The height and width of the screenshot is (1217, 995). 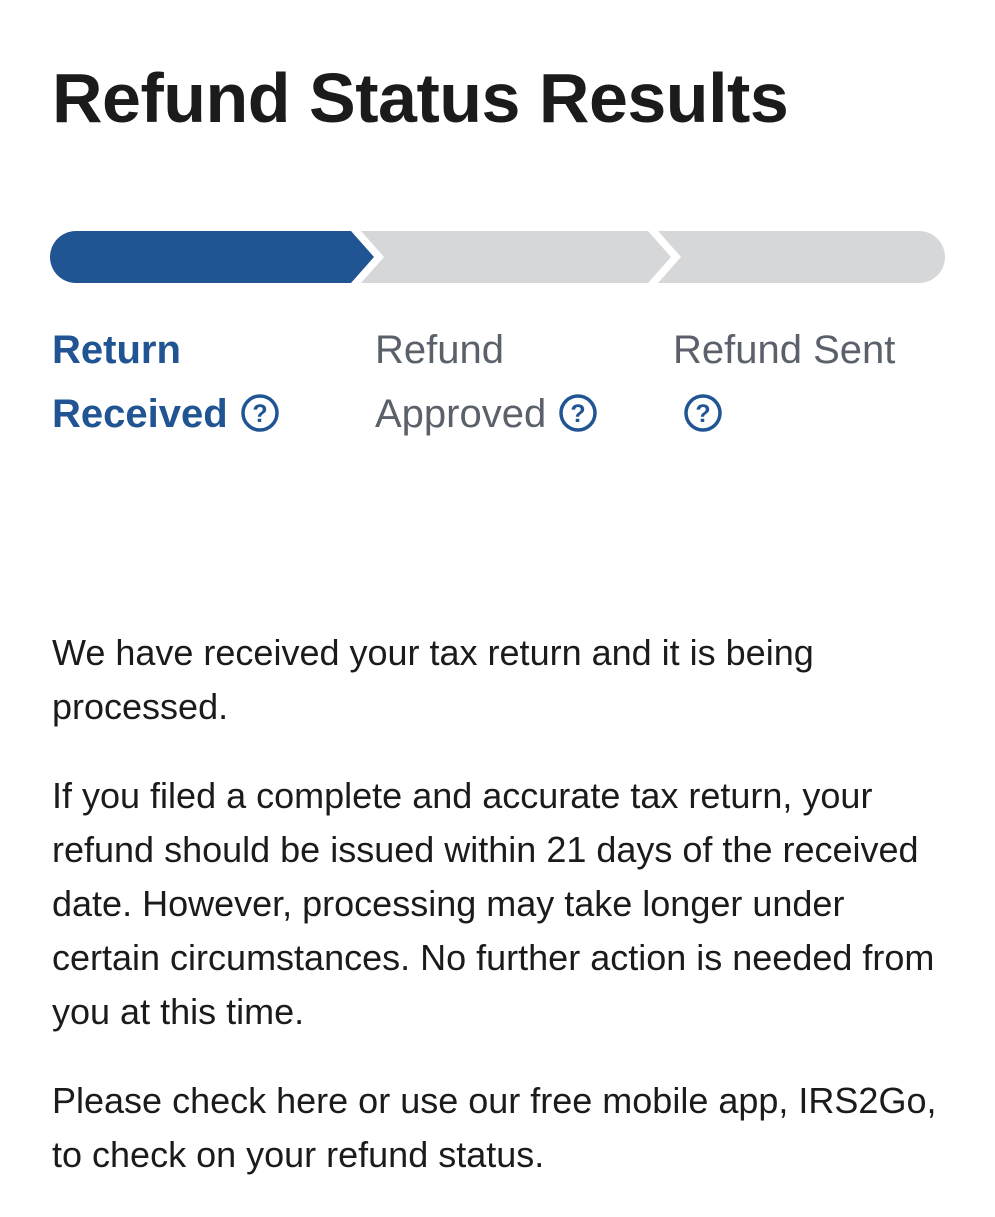 I want to click on step-refund-sent: Refund Sent ?, so click(x=823, y=382).